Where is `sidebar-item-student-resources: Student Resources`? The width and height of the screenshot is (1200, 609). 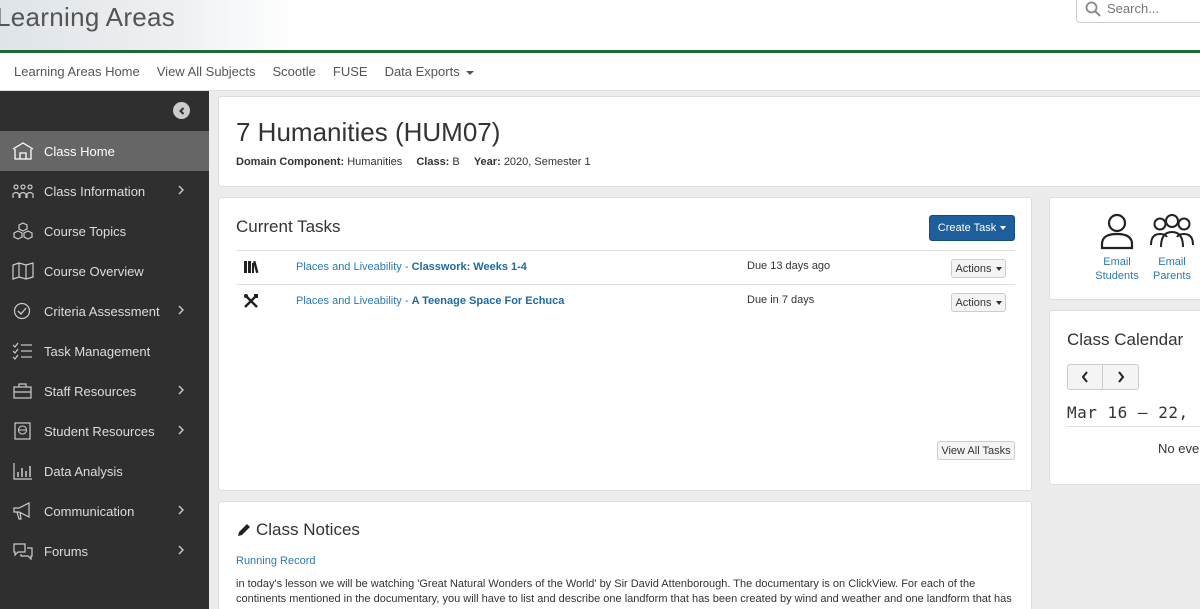 sidebar-item-student-resources: Student Resources is located at coordinates (104, 431).